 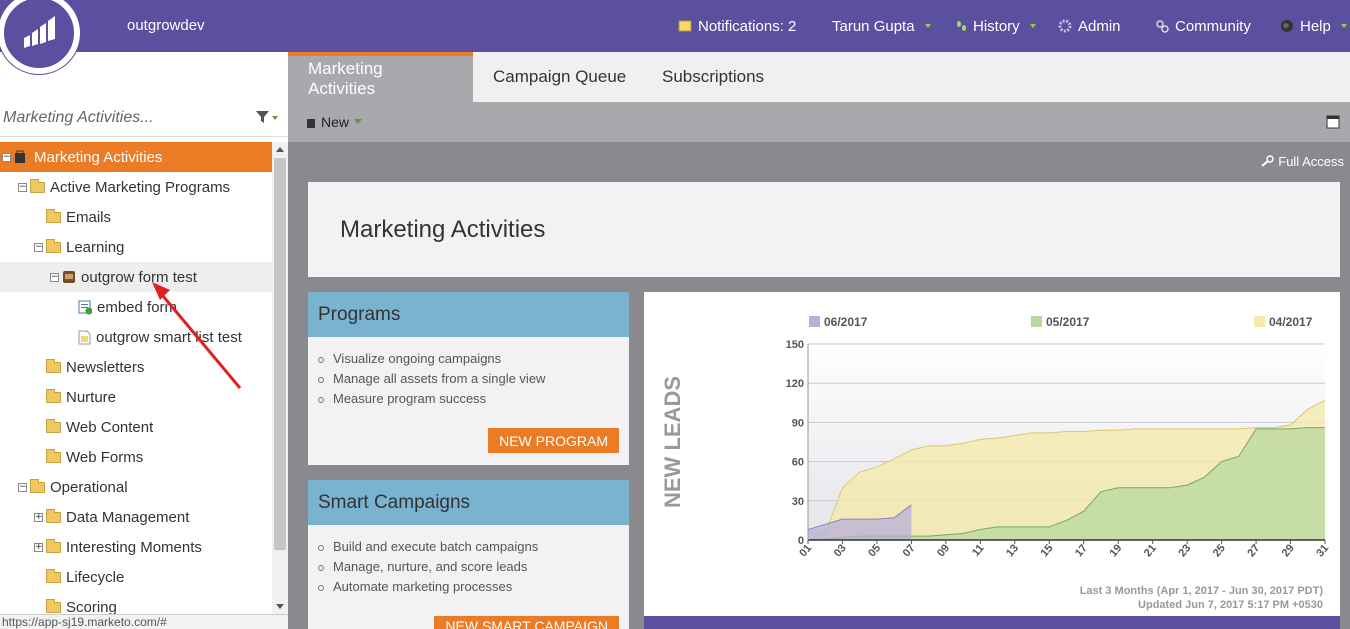 What do you see at coordinates (1333, 122) in the screenshot?
I see `maximize-icon` at bounding box center [1333, 122].